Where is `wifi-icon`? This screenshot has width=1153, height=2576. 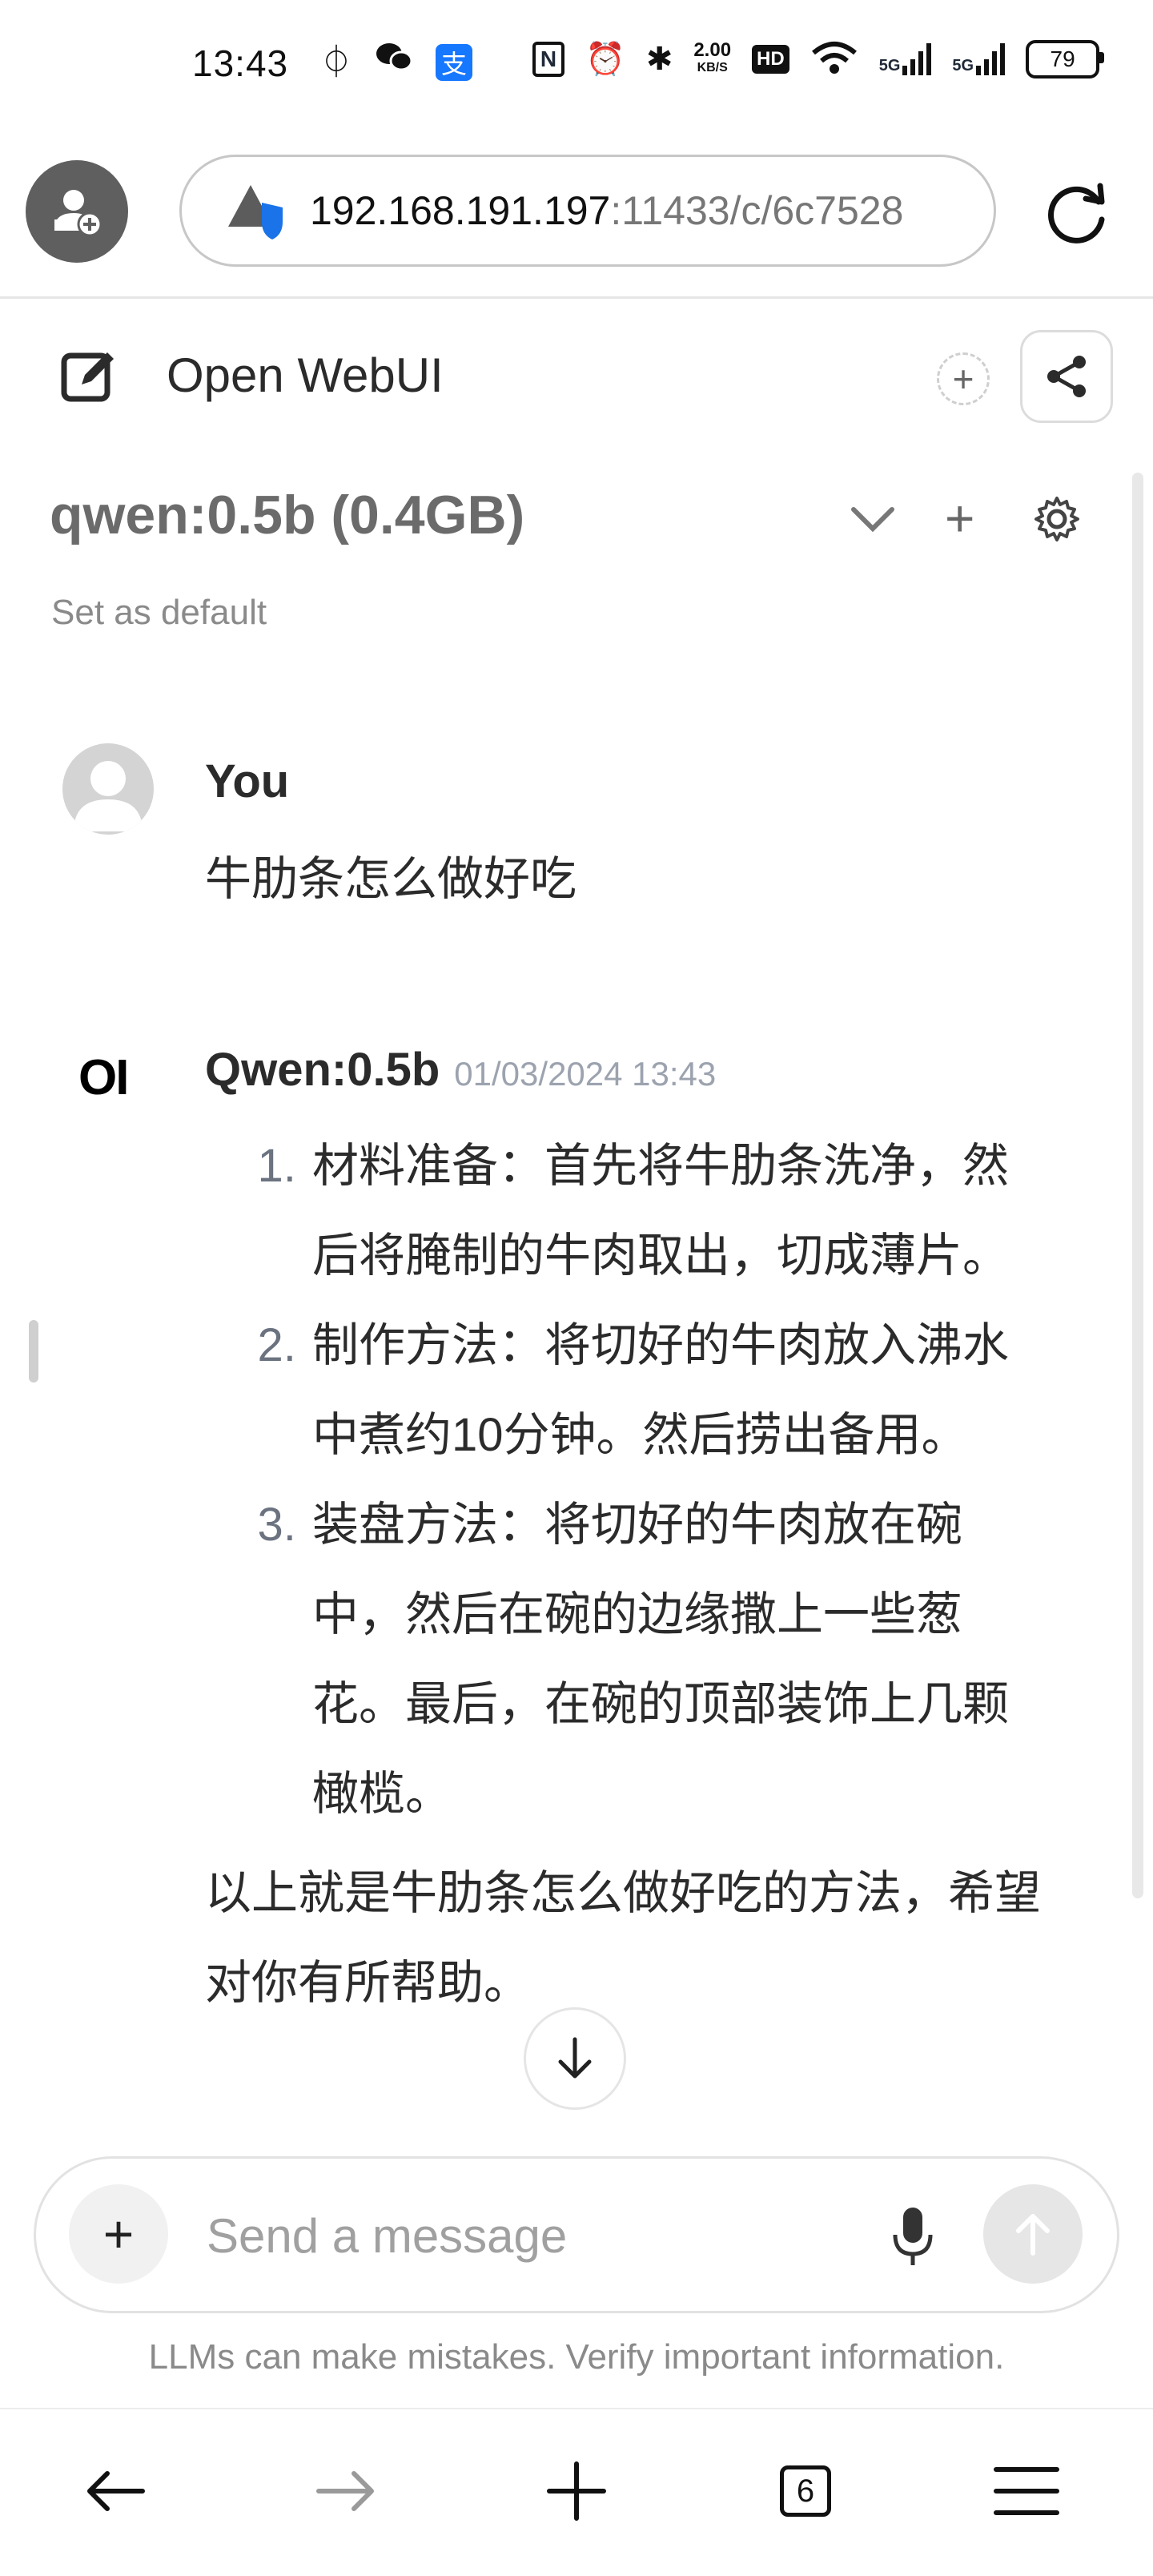 wifi-icon is located at coordinates (834, 59).